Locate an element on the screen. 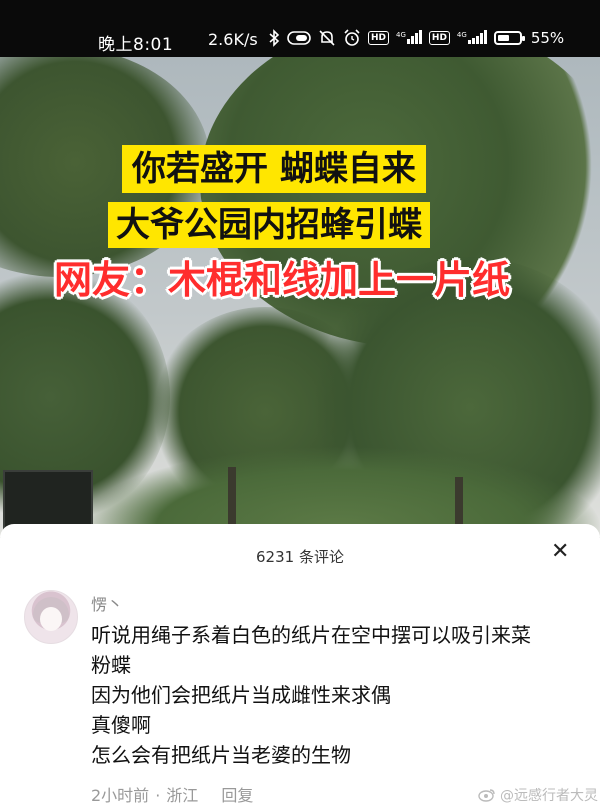 The image size is (600, 810). status-icons: HD 4G HD 4G 55% is located at coordinates (416, 38).